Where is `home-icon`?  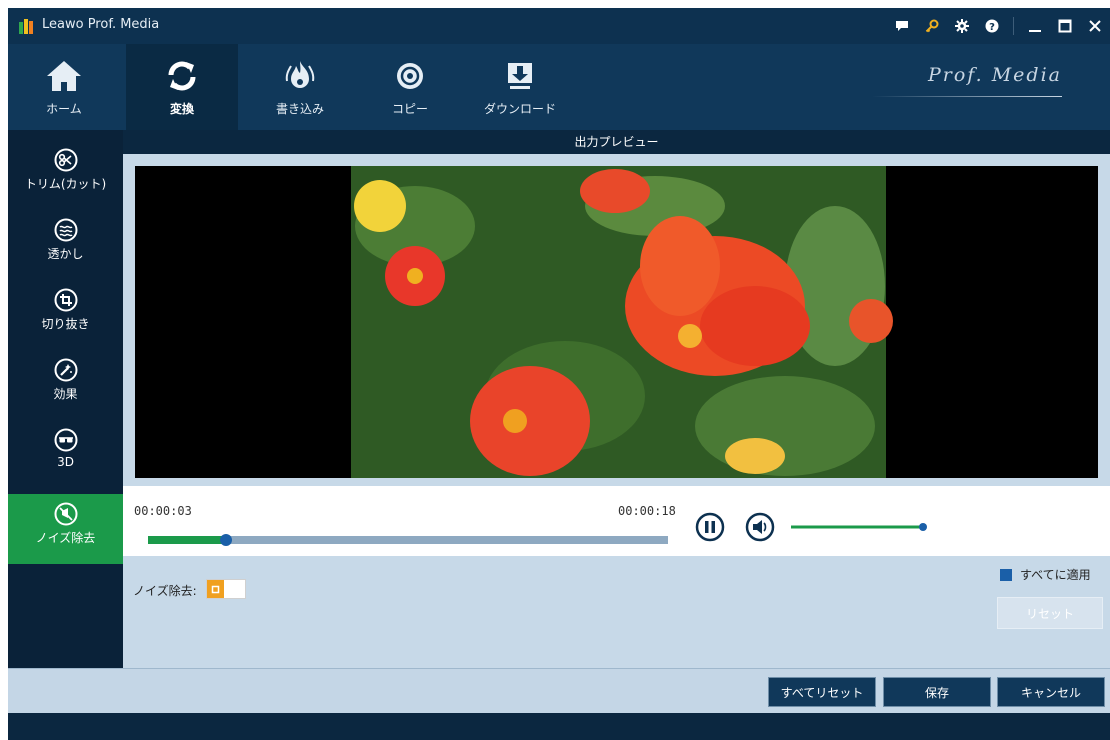
home-icon is located at coordinates (64, 76).